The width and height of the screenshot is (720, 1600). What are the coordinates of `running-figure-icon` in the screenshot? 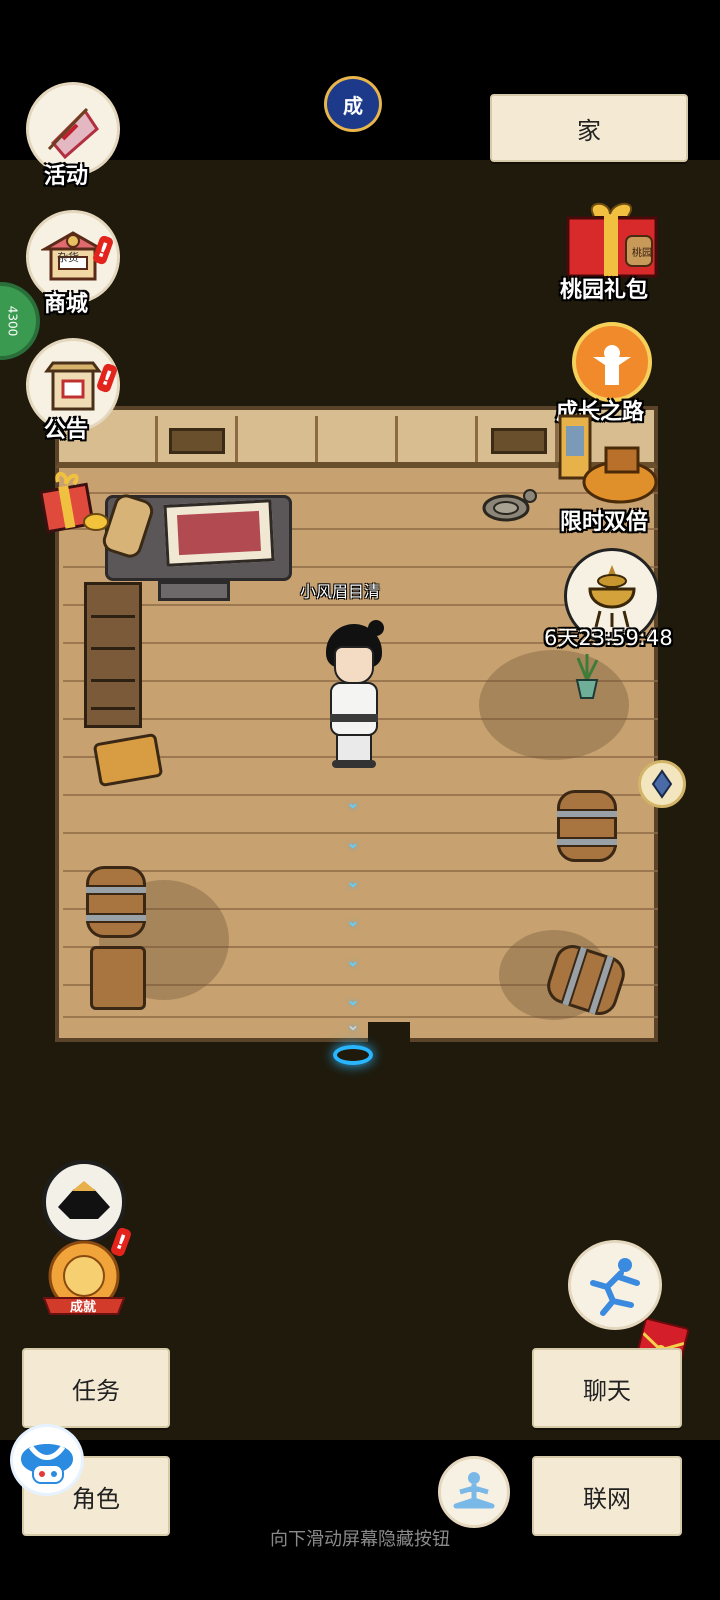 It's located at (615, 1287).